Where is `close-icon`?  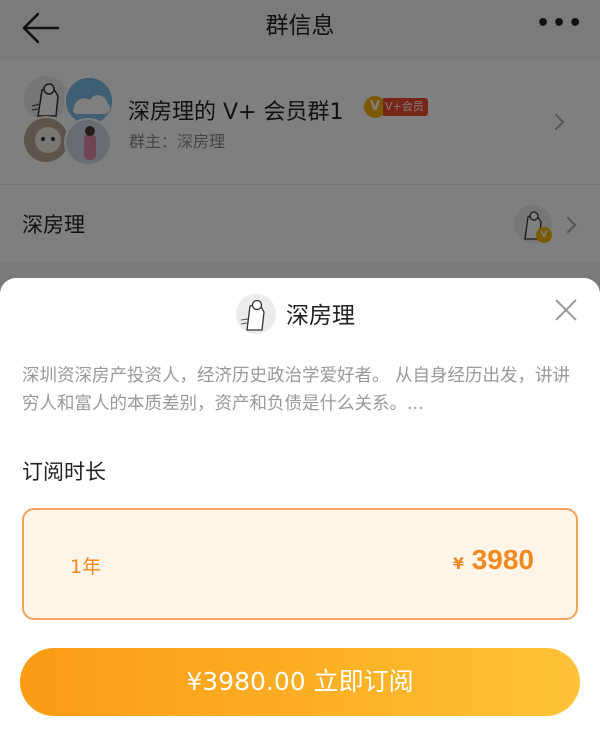
close-icon is located at coordinates (566, 310).